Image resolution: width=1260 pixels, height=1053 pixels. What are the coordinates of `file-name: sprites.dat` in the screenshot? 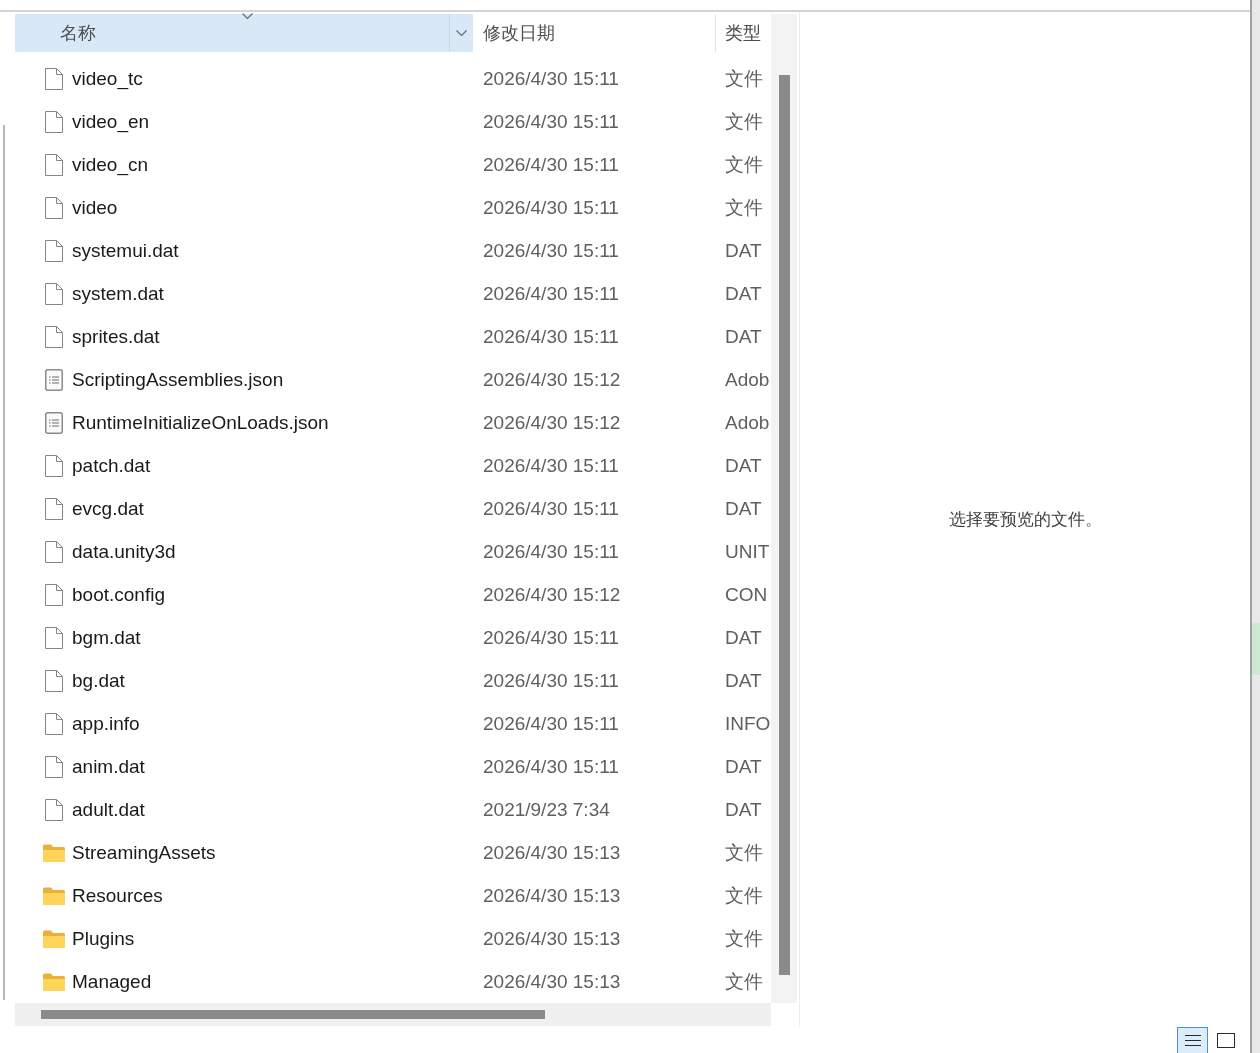 It's located at (116, 336).